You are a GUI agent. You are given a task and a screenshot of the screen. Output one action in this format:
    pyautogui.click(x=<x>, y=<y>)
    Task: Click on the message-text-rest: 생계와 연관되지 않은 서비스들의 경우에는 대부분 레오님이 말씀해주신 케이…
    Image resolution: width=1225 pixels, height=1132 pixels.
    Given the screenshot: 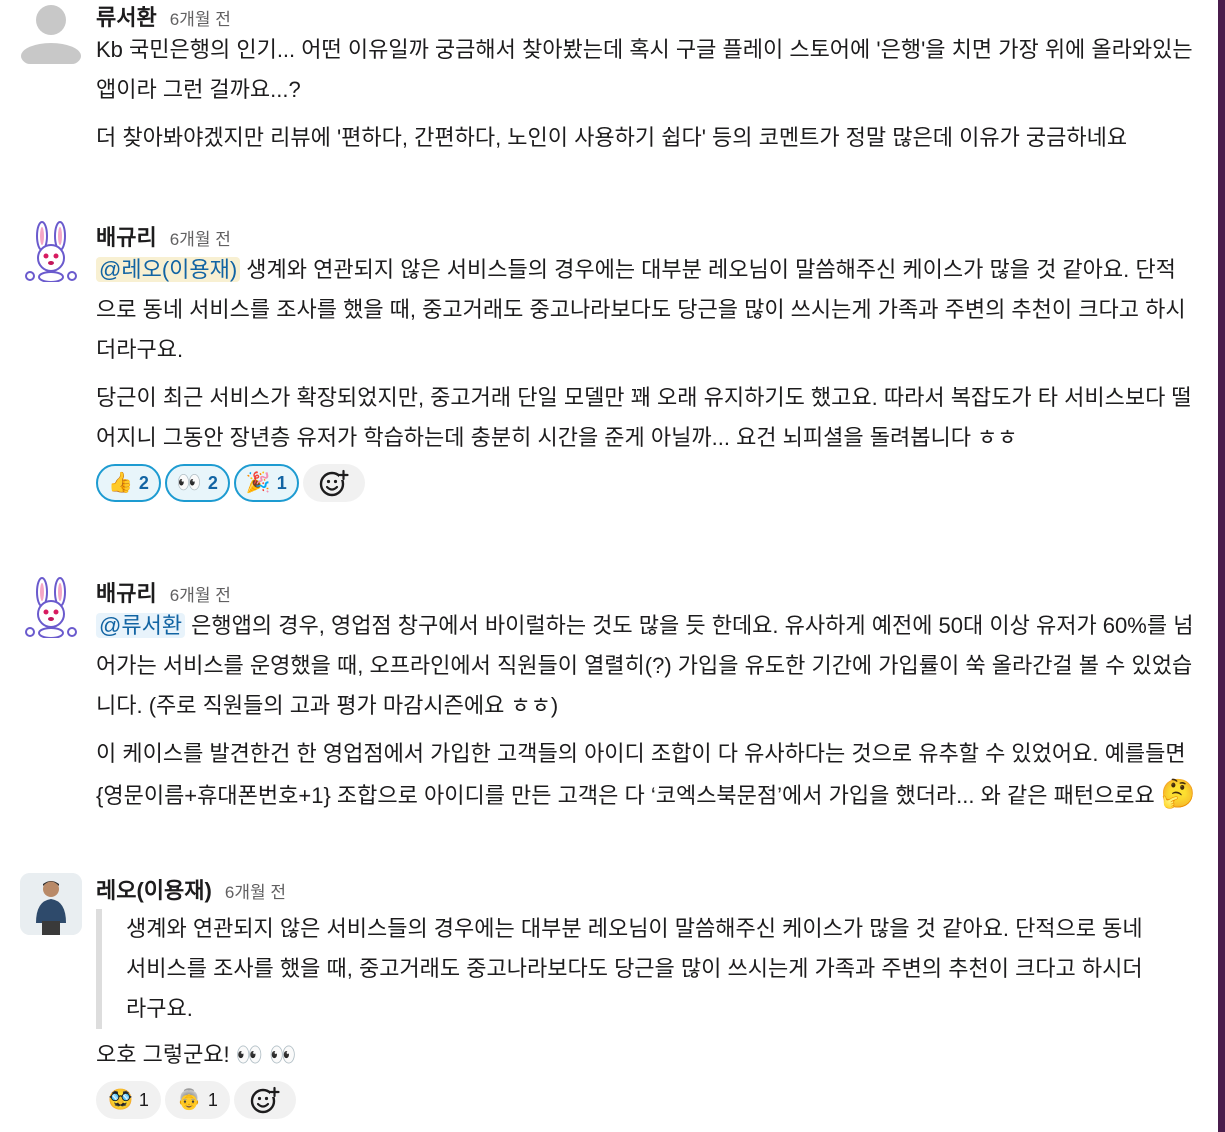 What is the action you would take?
    pyautogui.click(x=641, y=309)
    